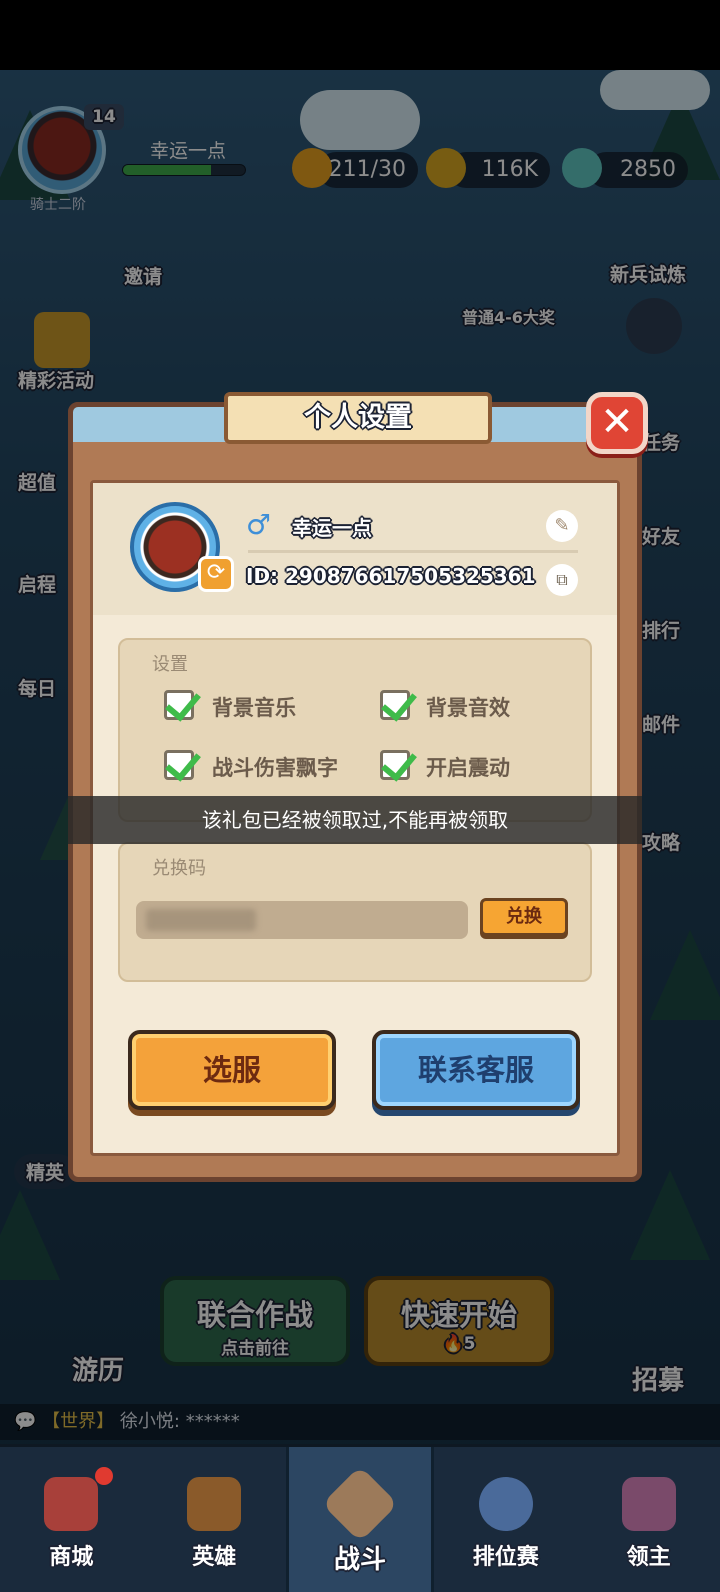  I want to click on profile-divider, so click(413, 551).